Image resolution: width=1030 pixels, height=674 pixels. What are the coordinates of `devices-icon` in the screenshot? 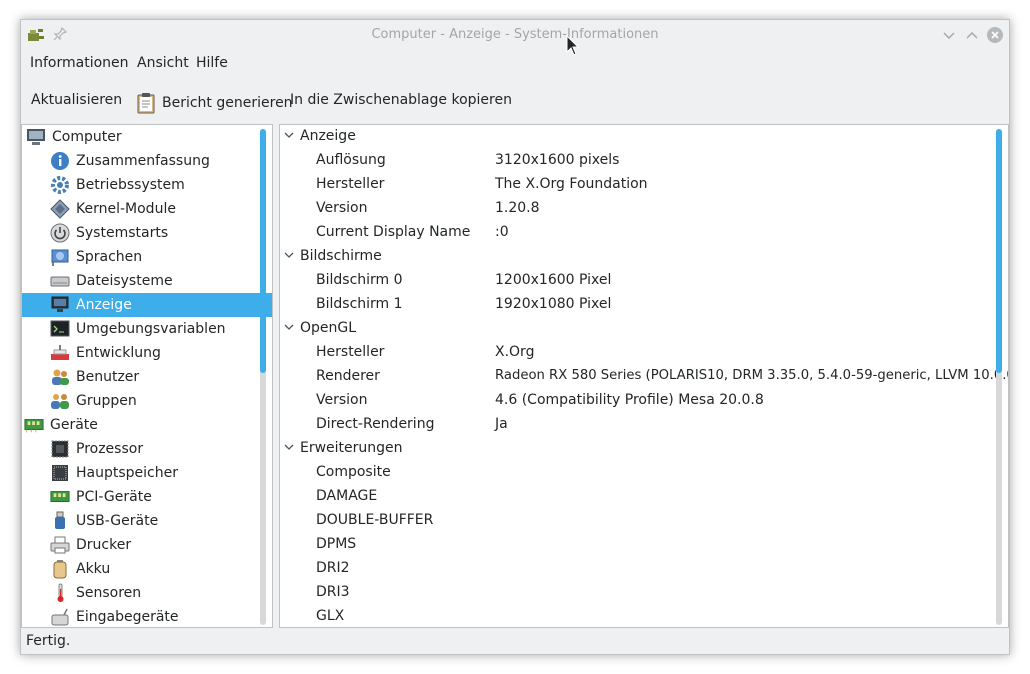 It's located at (34, 425).